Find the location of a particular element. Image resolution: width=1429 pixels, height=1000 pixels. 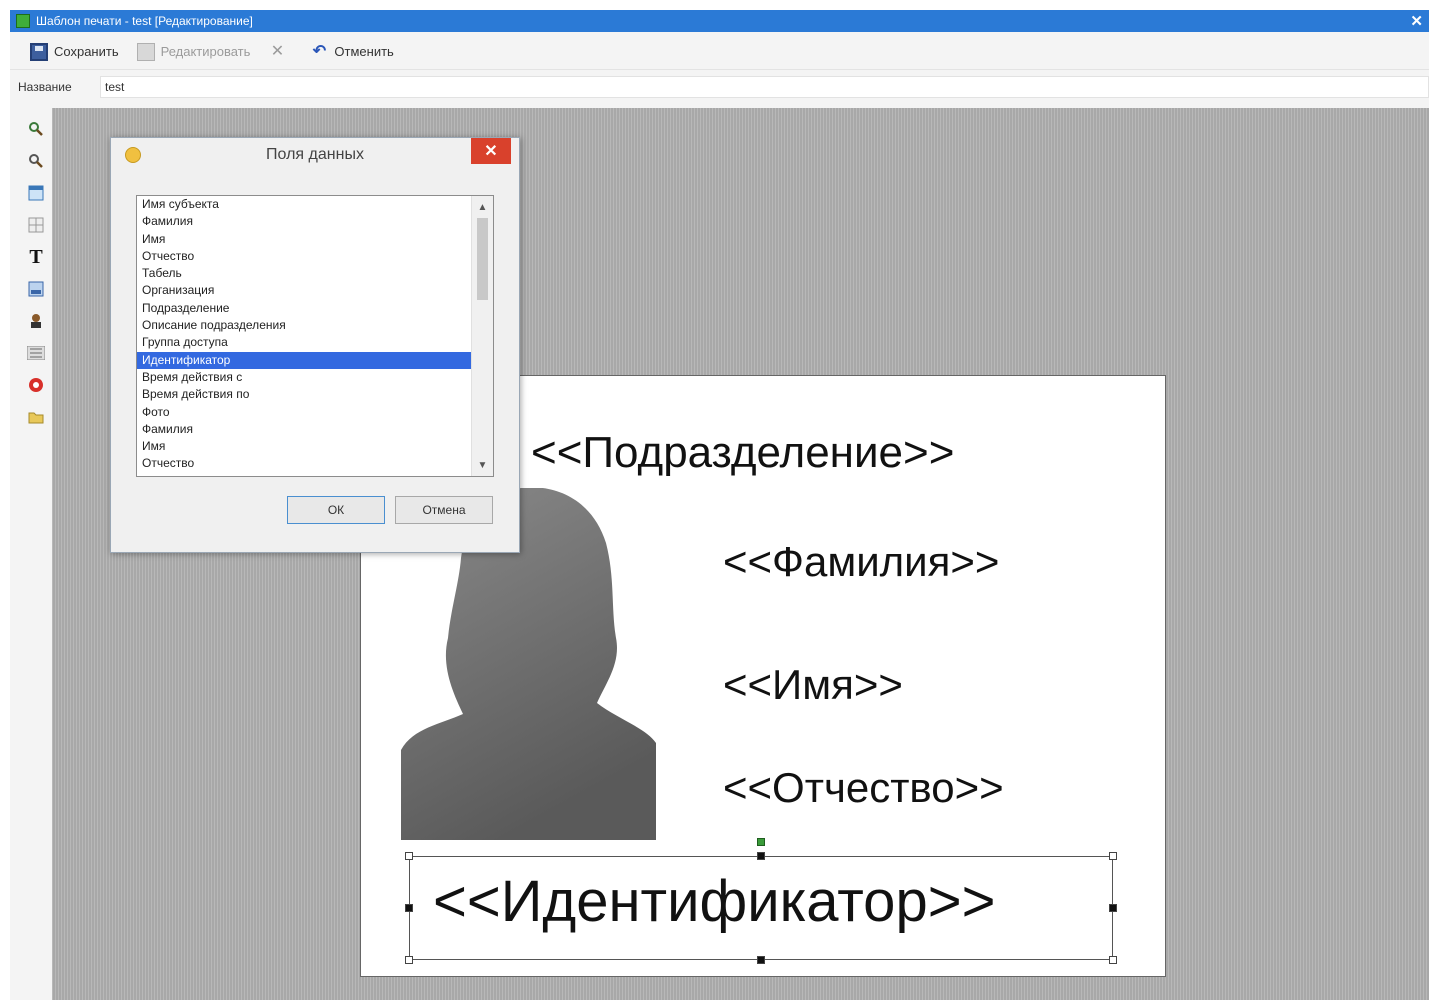

record-icon is located at coordinates (36, 385).